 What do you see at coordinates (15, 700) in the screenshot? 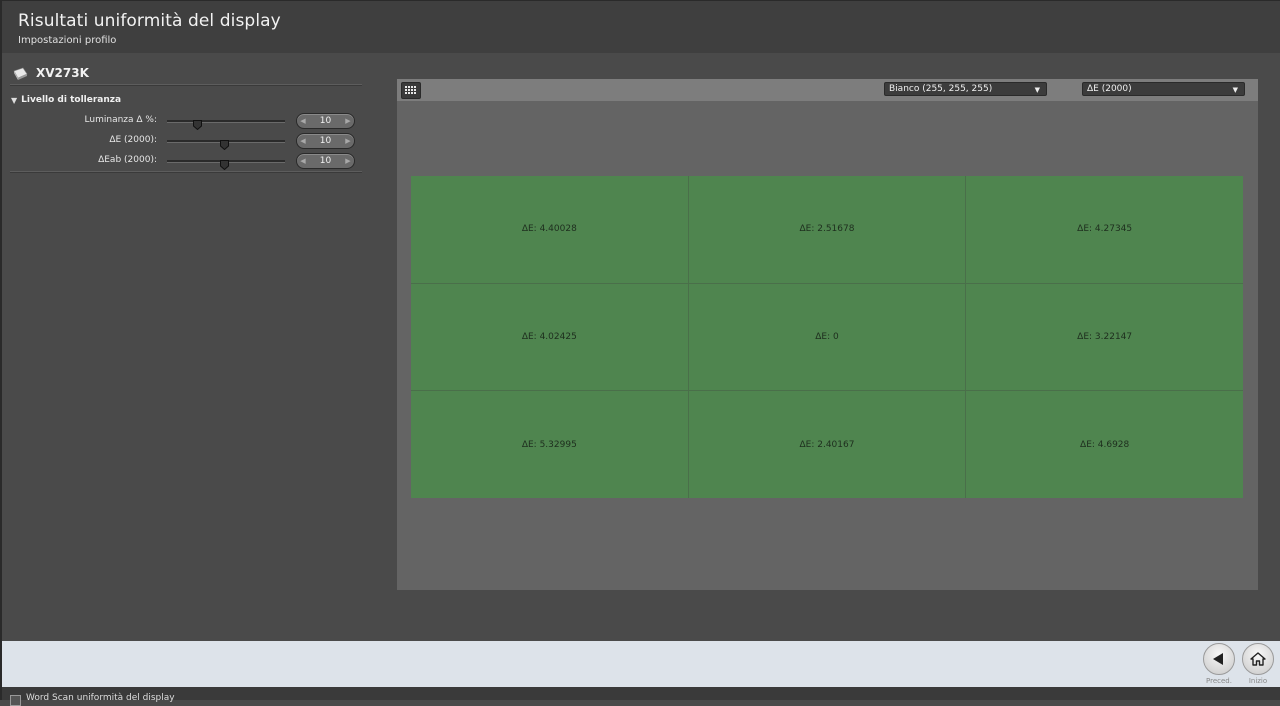
I see `status-checkbox` at bounding box center [15, 700].